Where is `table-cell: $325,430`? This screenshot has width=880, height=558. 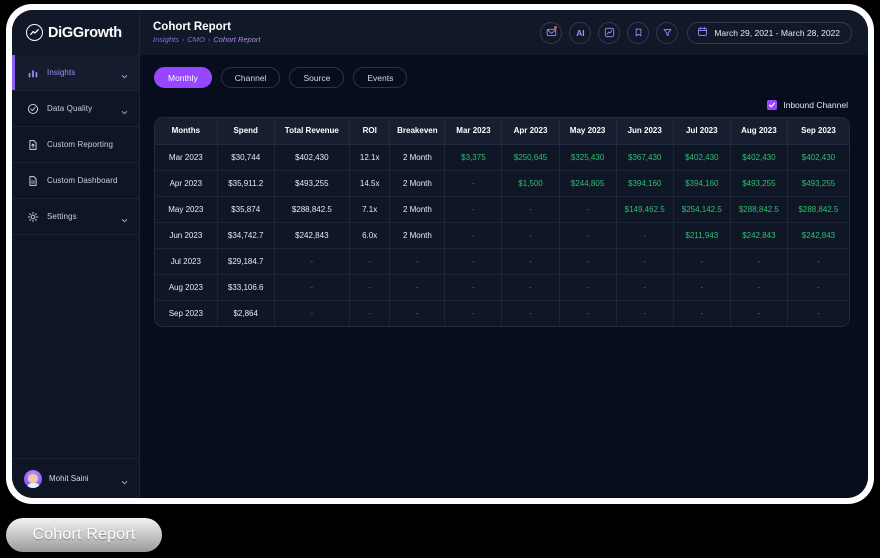
table-cell: $325,430 is located at coordinates (588, 157).